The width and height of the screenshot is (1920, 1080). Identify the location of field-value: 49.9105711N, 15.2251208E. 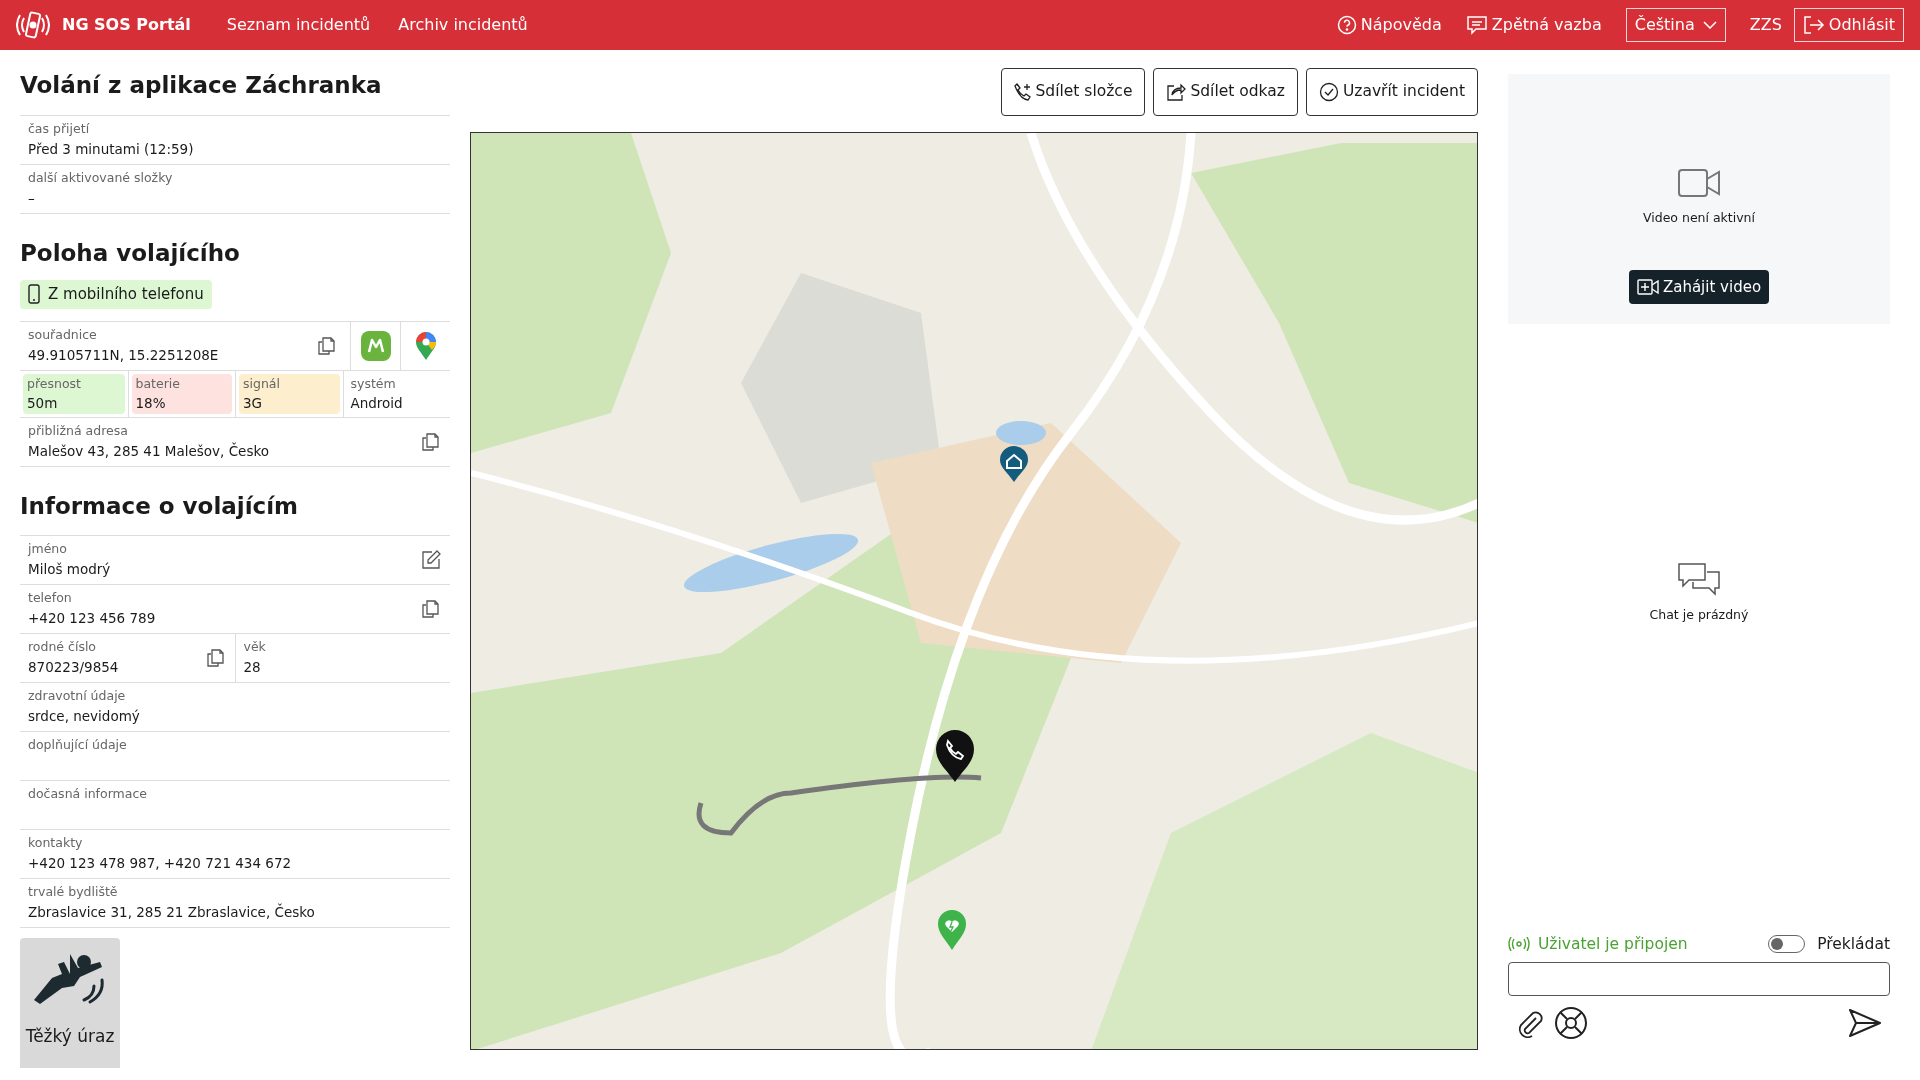
(124, 355).